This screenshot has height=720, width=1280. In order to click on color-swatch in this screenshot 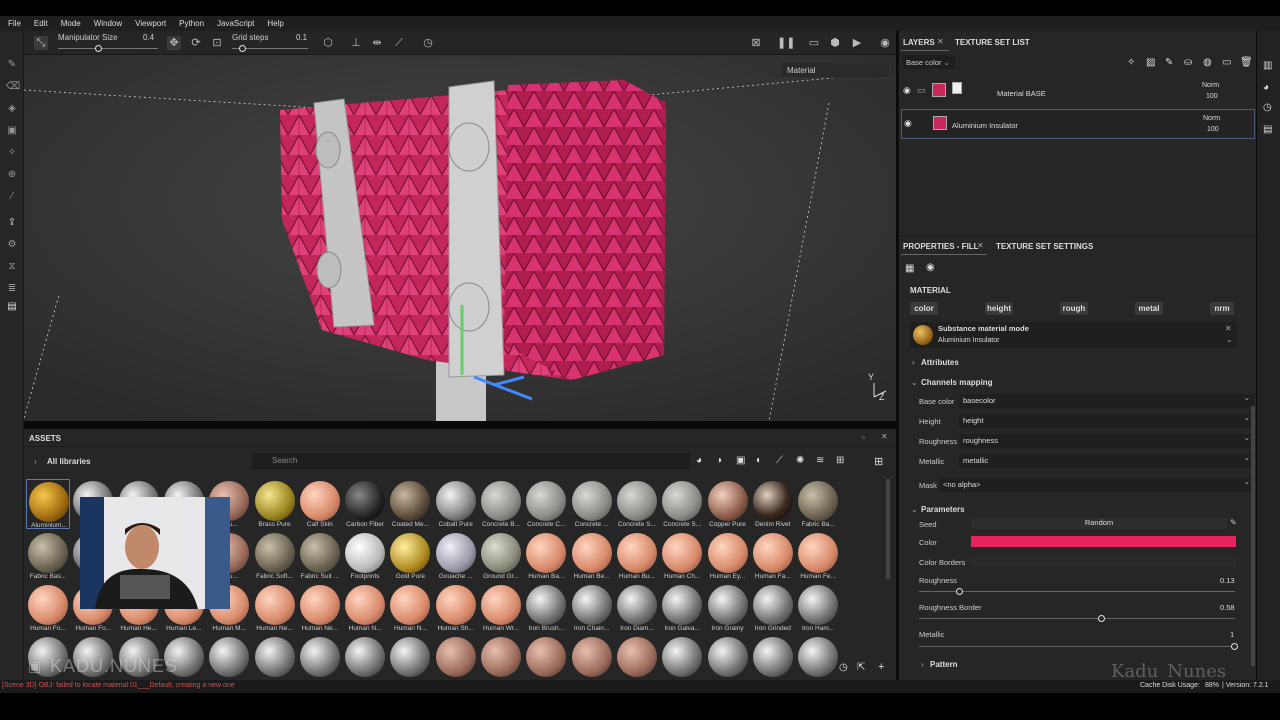, I will do `click(1103, 541)`.